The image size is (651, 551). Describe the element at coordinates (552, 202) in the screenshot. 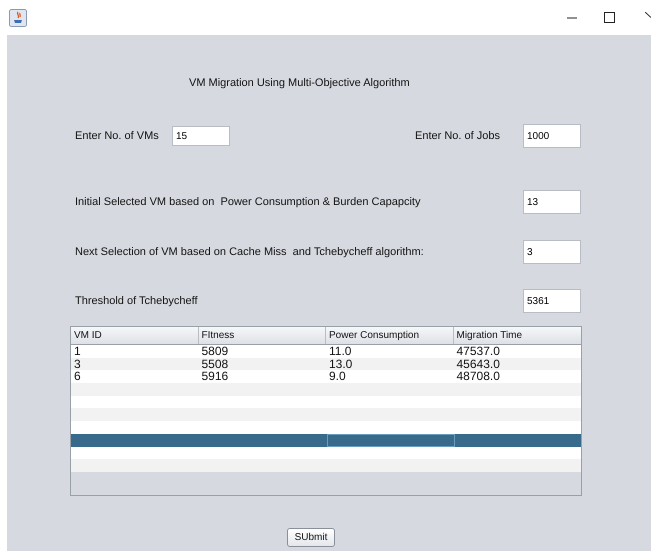

I see `input-field: 13` at that location.